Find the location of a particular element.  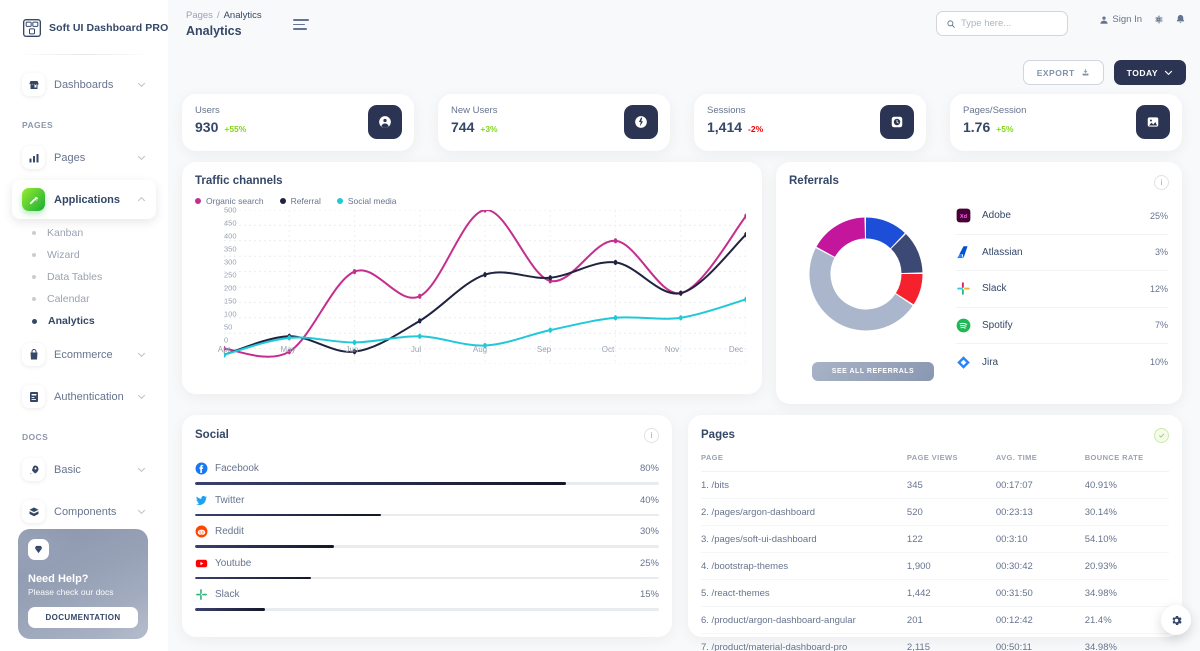

gear-icon is located at coordinates (1158, 19).